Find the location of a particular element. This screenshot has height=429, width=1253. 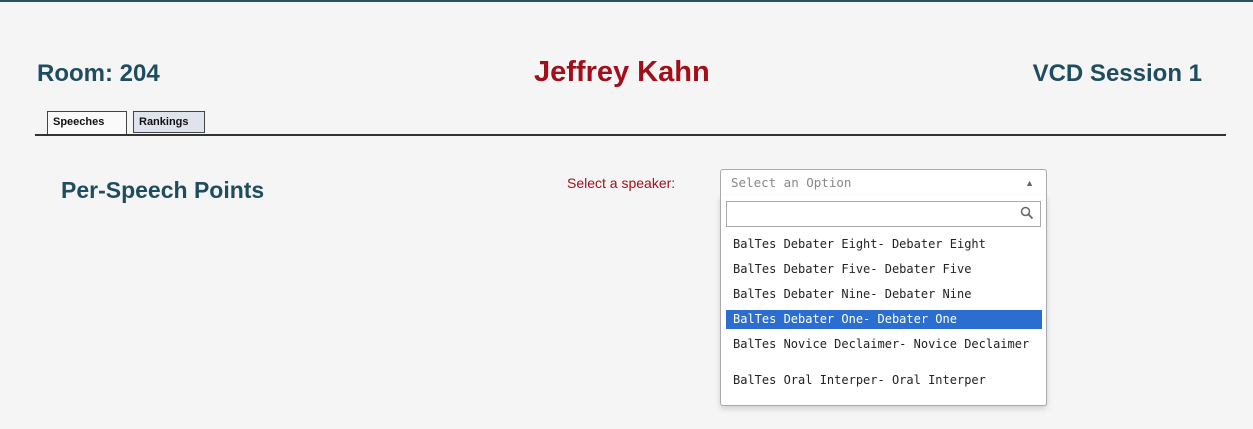

session-label: VCD Session 1 is located at coordinates (1117, 73).